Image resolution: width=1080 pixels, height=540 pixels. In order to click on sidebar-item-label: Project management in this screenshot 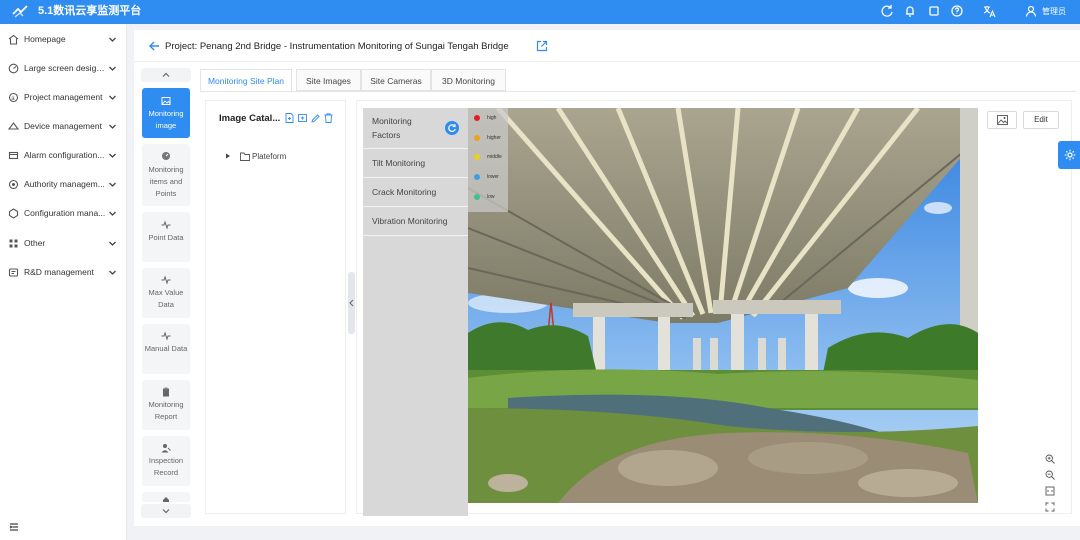, I will do `click(63, 97)`.